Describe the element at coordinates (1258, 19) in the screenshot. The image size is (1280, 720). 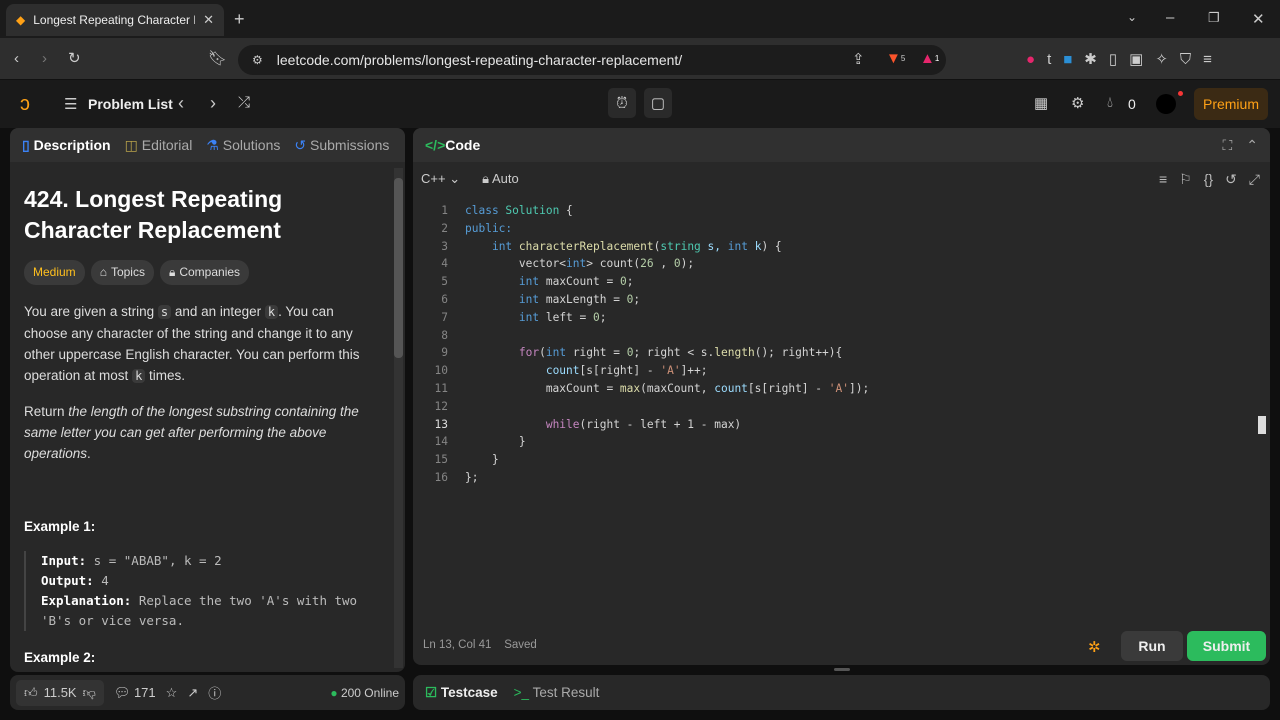
I see `close-window-icon: ✕` at that location.